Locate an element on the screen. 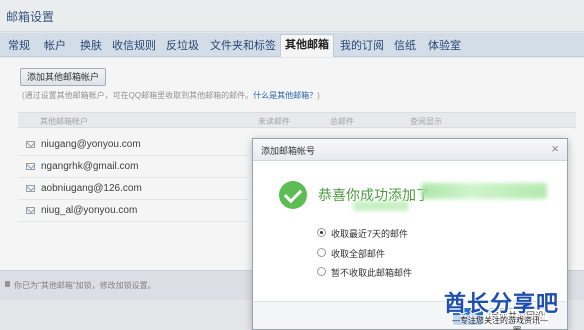 Image resolution: width=584 pixels, height=330 pixels. option-label: 暂不收取此邮箱邮件 is located at coordinates (372, 273).